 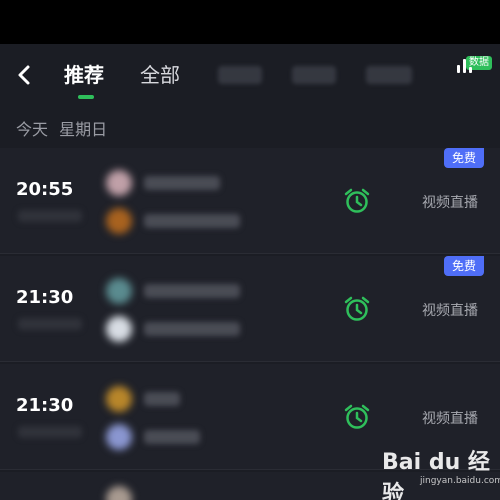 I want to click on watermark-brand: Bai du 经验, so click(x=436, y=475).